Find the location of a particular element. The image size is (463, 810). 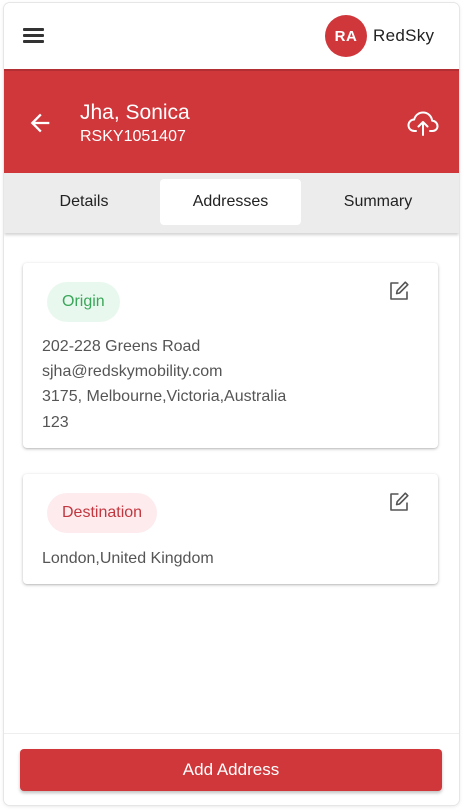

tab-summary: Summary is located at coordinates (378, 202).